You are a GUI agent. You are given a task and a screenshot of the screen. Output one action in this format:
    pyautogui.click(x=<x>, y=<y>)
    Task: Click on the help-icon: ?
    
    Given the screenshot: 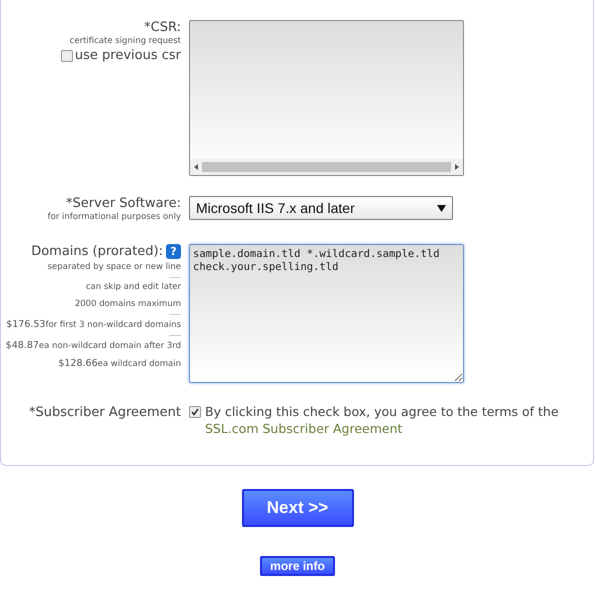 What is the action you would take?
    pyautogui.click(x=173, y=251)
    